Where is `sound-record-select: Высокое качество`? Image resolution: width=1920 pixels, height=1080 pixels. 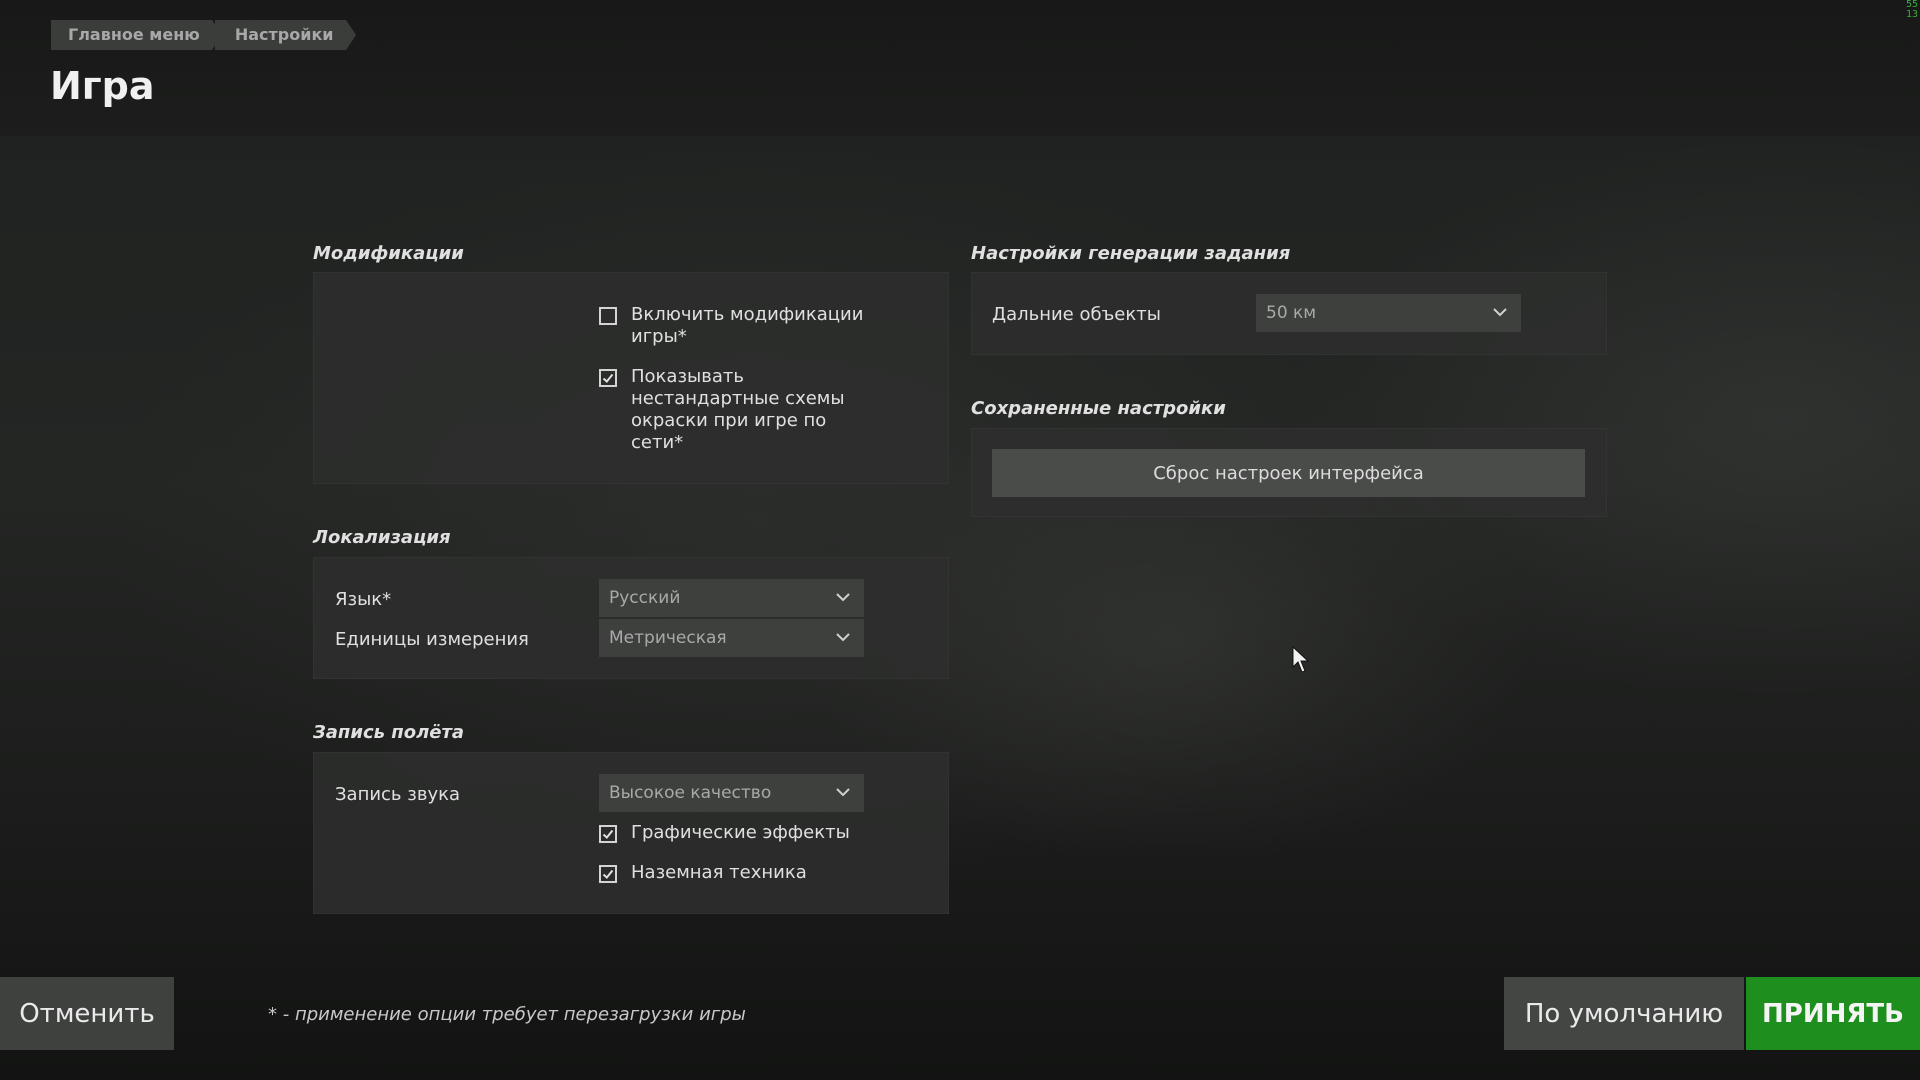
sound-record-select: Высокое качество is located at coordinates (731, 793).